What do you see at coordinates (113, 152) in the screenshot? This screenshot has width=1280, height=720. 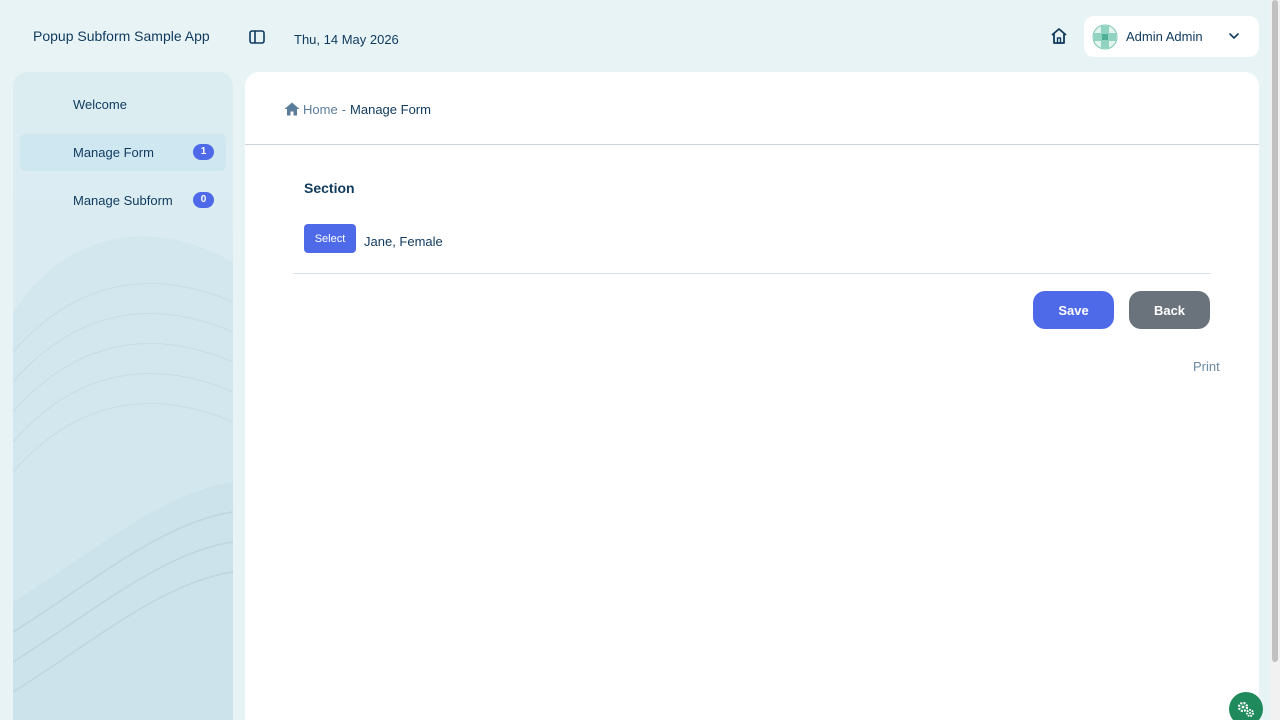 I see `sidebar-item-label: Manage Form` at bounding box center [113, 152].